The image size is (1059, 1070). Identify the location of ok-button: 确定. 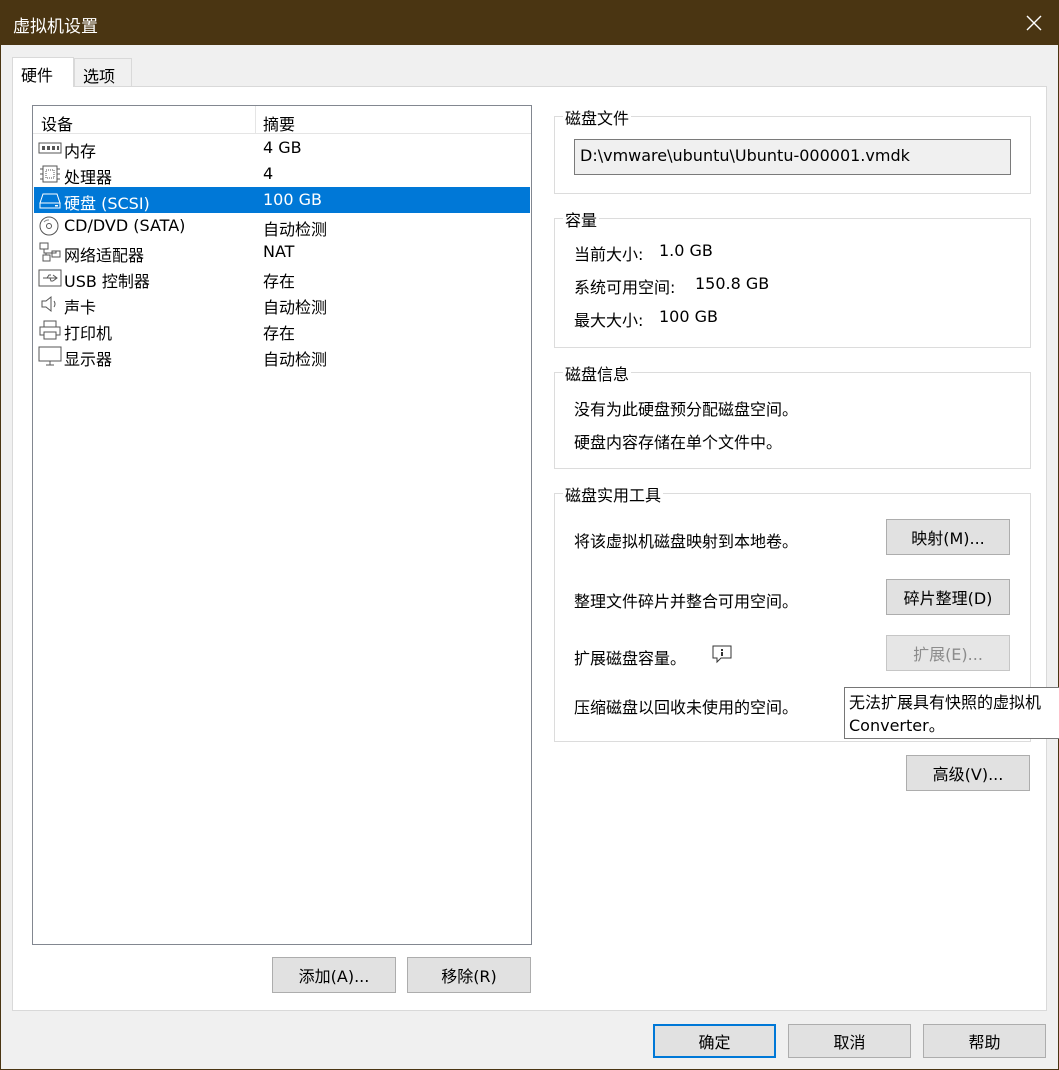
(714, 1041).